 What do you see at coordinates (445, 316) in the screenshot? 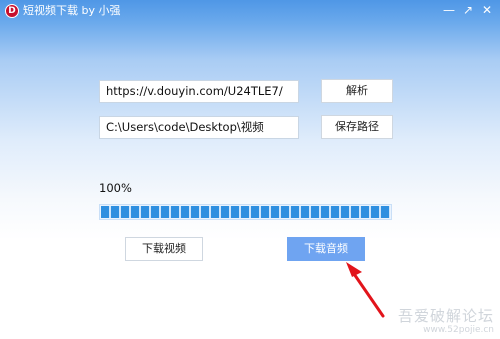
I see `watermark-text: 吾爱破解论坛` at bounding box center [445, 316].